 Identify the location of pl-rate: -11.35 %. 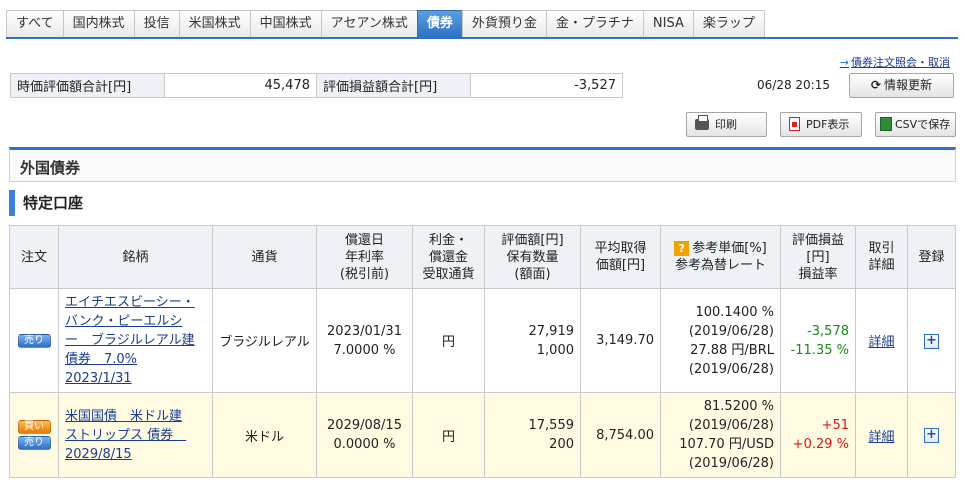
(819, 350).